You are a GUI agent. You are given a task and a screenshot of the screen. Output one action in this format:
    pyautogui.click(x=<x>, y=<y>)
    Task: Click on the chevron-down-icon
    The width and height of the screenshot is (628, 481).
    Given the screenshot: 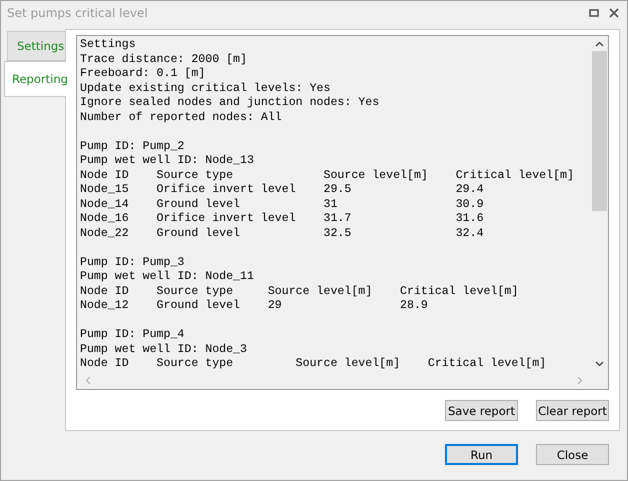 What is the action you would take?
    pyautogui.click(x=599, y=364)
    